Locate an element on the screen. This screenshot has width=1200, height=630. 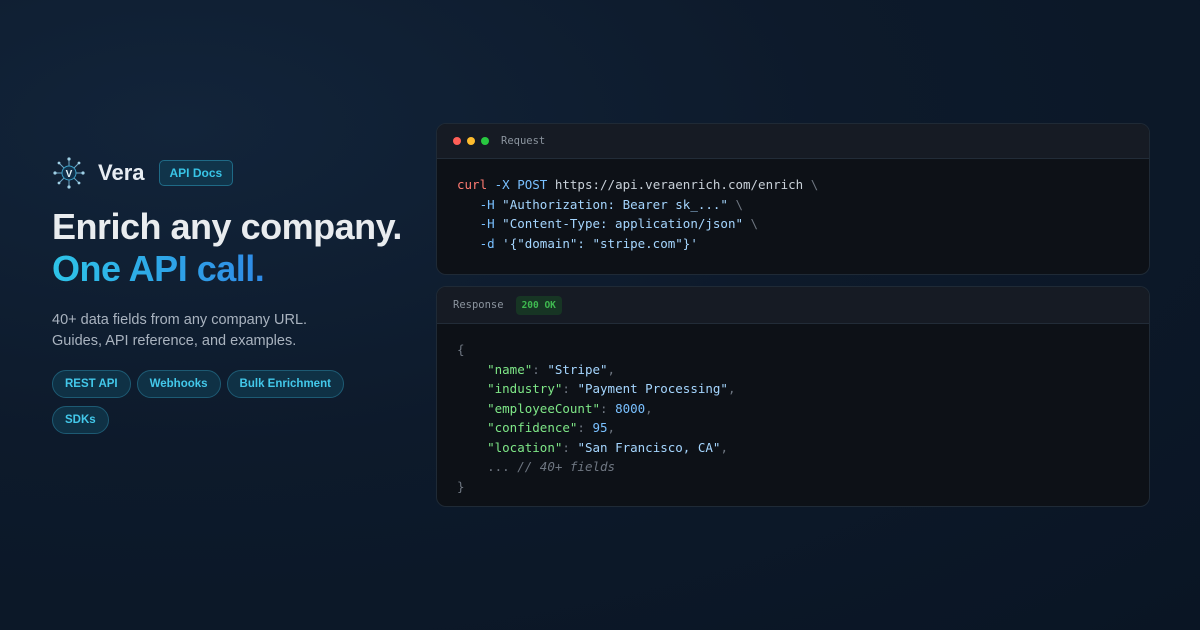
brand-row: V Vera API Docs is located at coordinates (232, 173).